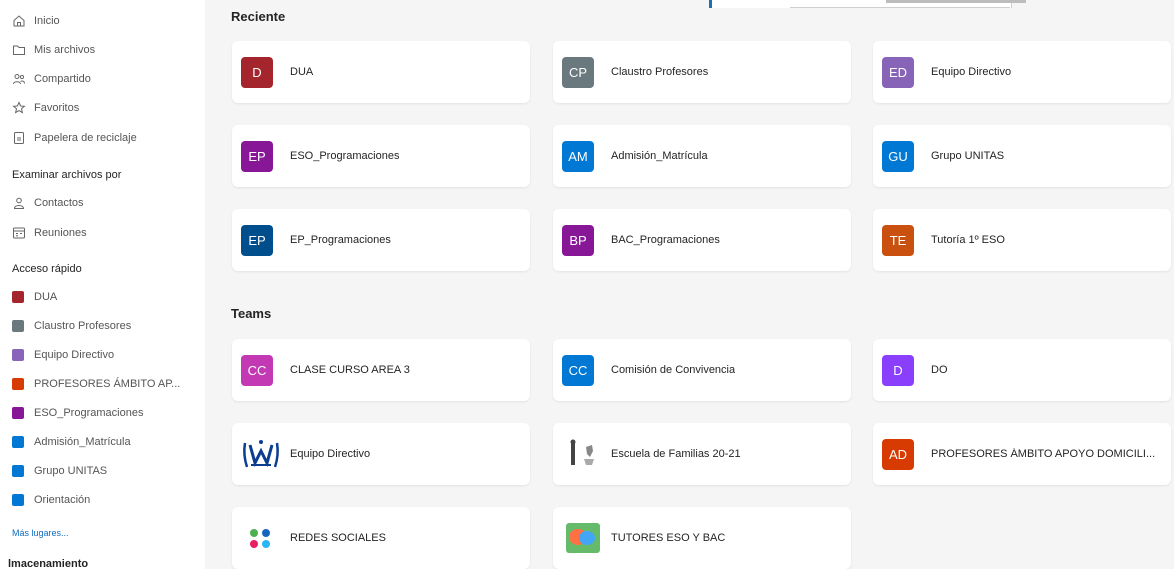 This screenshot has width=1174, height=569. What do you see at coordinates (47, 269) in the screenshot?
I see `quick-access-heading: Acceso rápido` at bounding box center [47, 269].